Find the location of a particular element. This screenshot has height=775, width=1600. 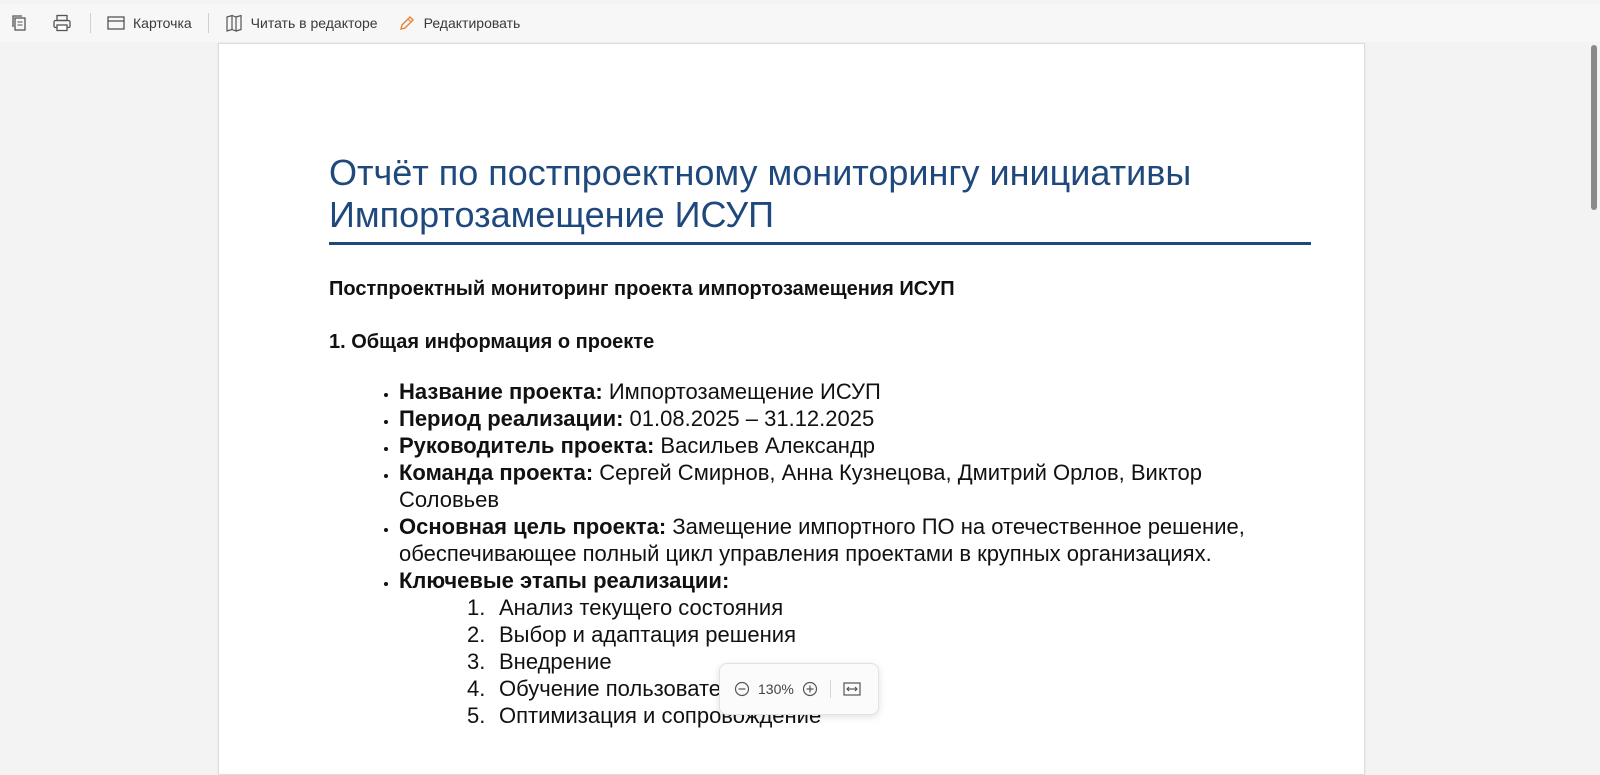

stage-text: Анализ текущего состояния is located at coordinates (641, 607).